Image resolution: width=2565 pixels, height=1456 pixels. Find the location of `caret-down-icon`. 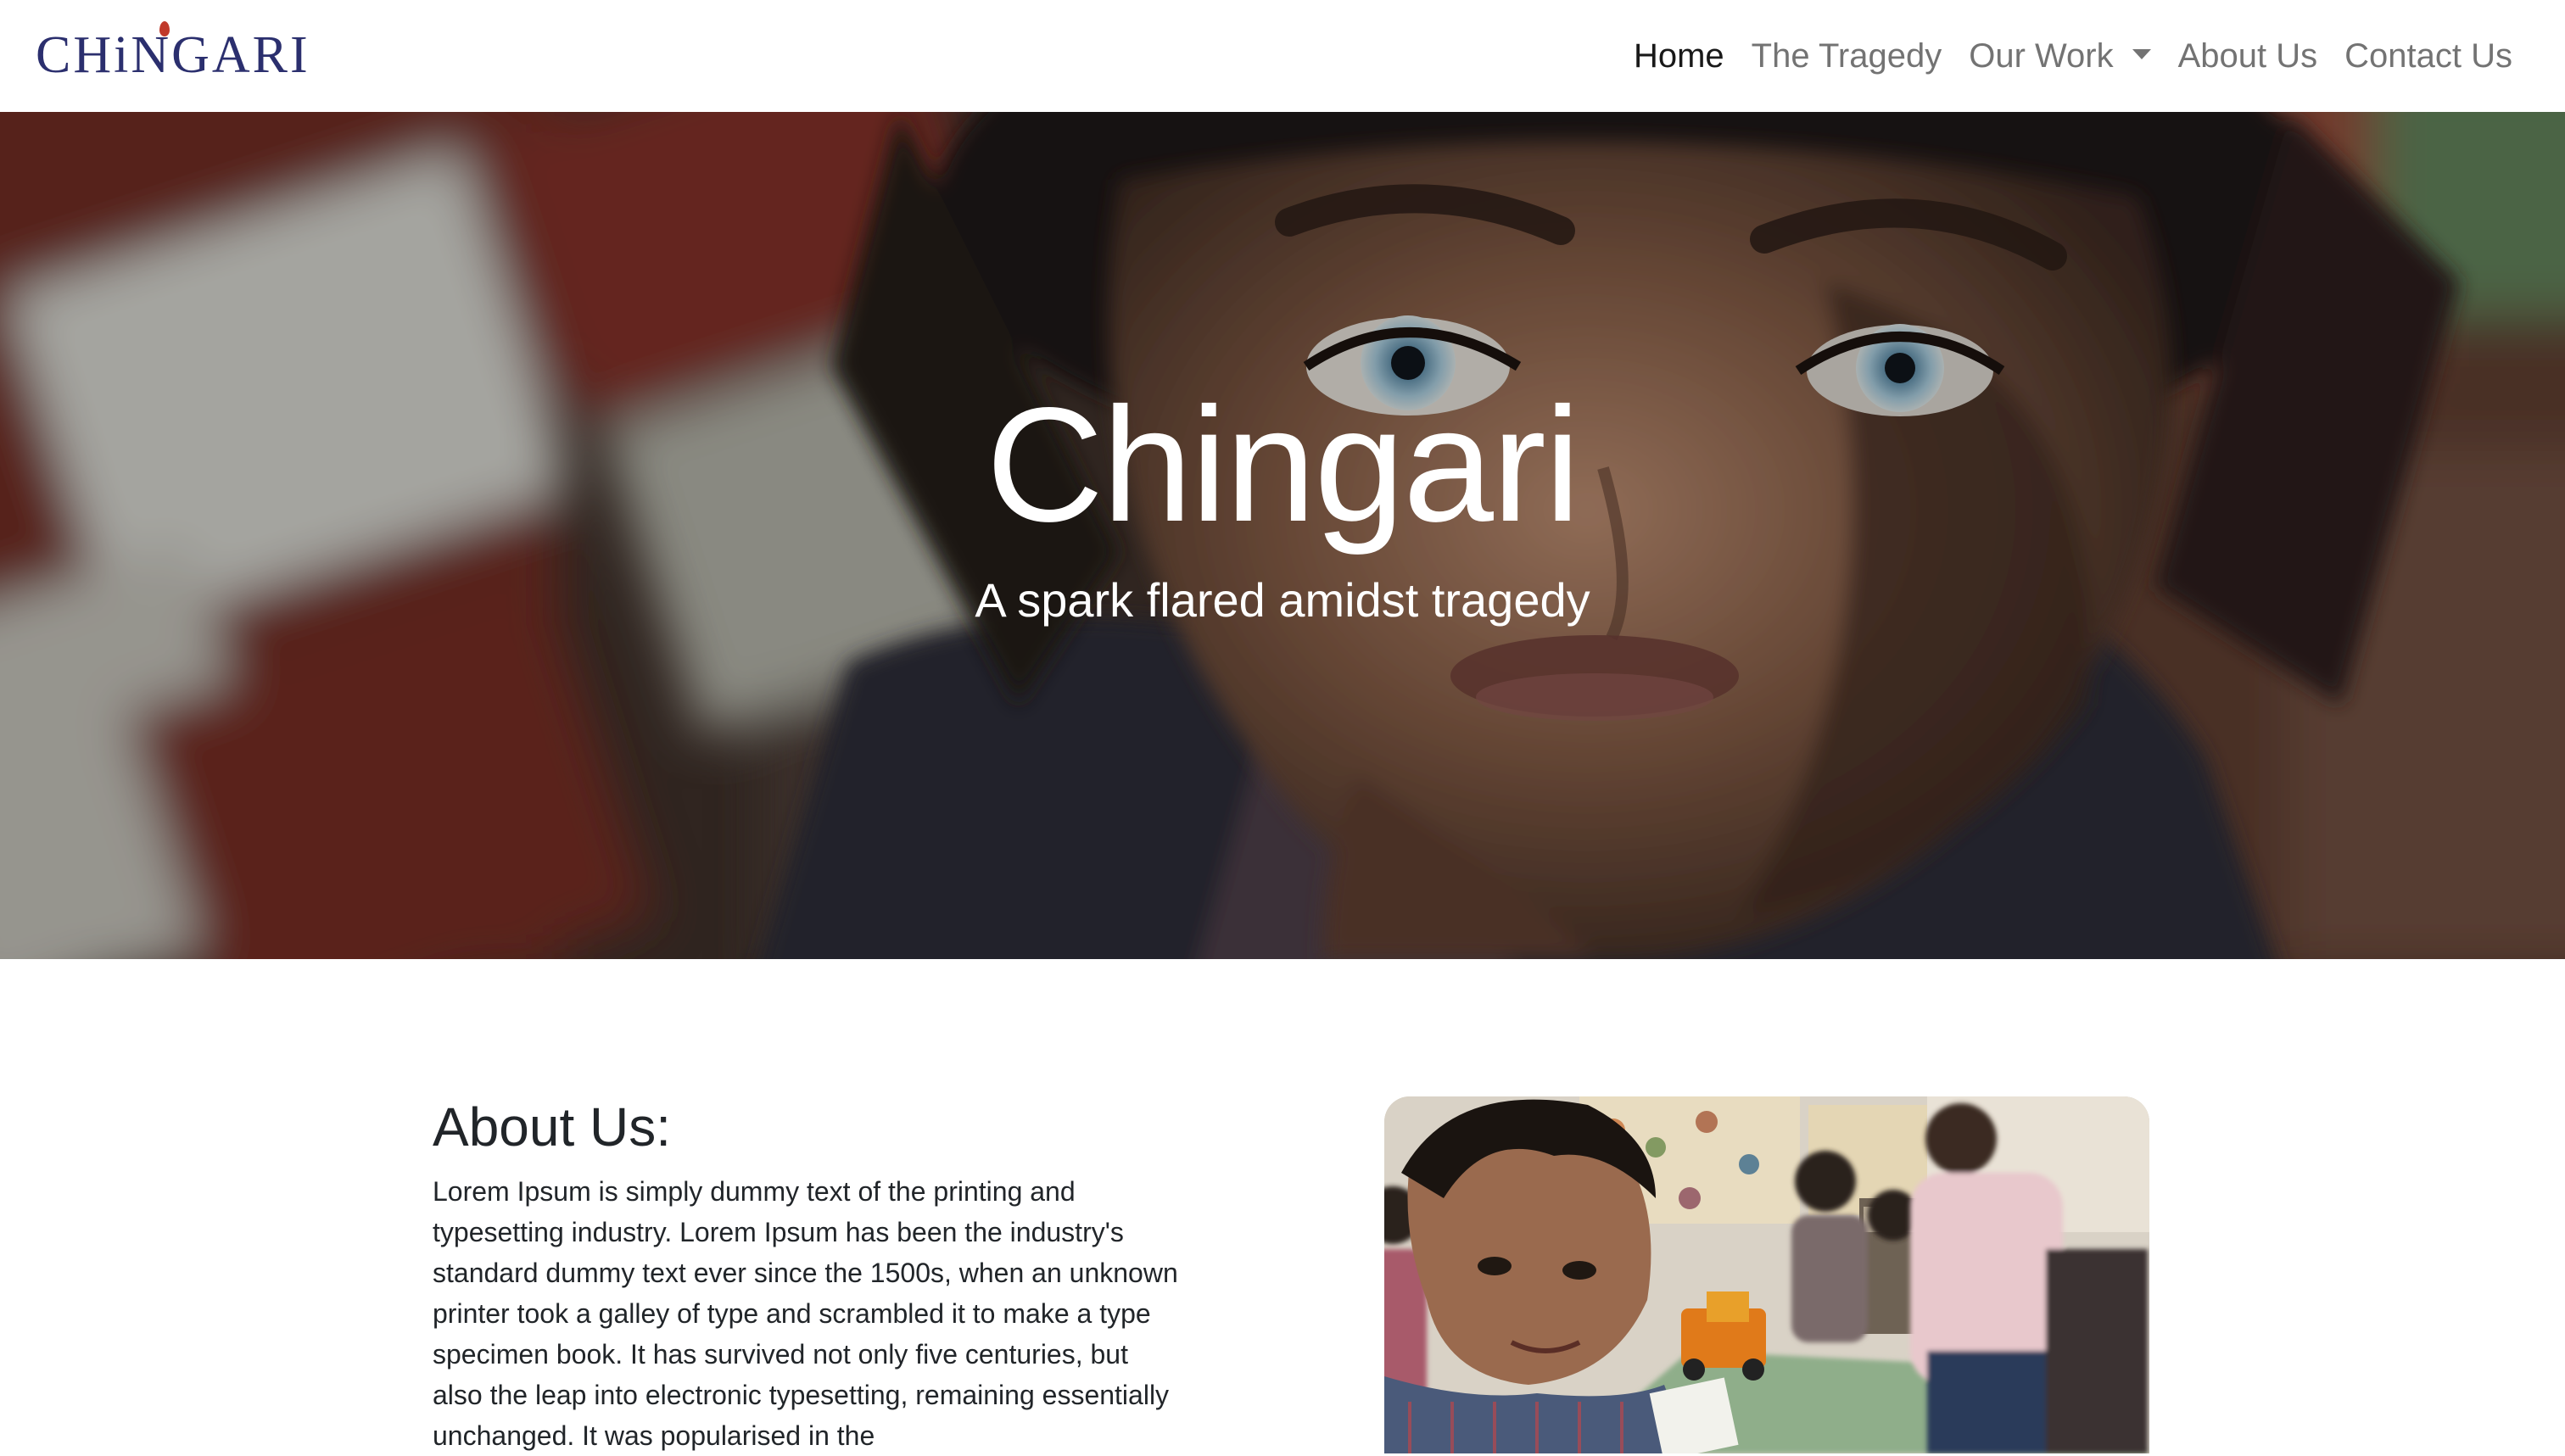

caret-down-icon is located at coordinates (2141, 54).